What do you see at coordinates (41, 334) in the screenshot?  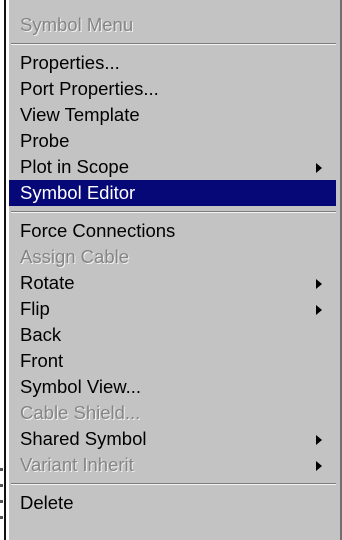 I see `menu-item-label: Back` at bounding box center [41, 334].